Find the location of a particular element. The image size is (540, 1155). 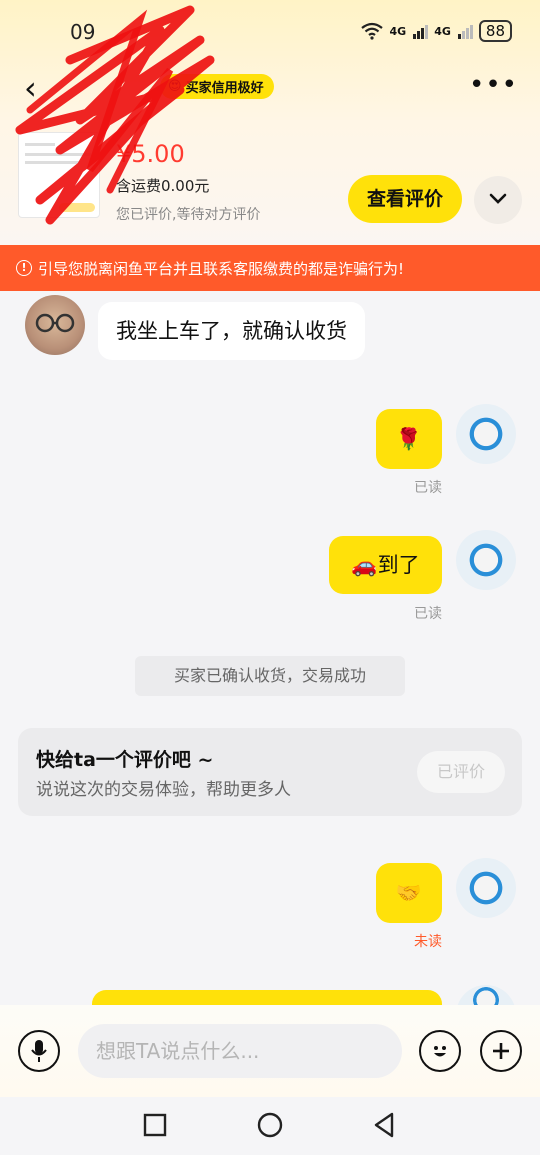

message-input is located at coordinates (240, 1051).